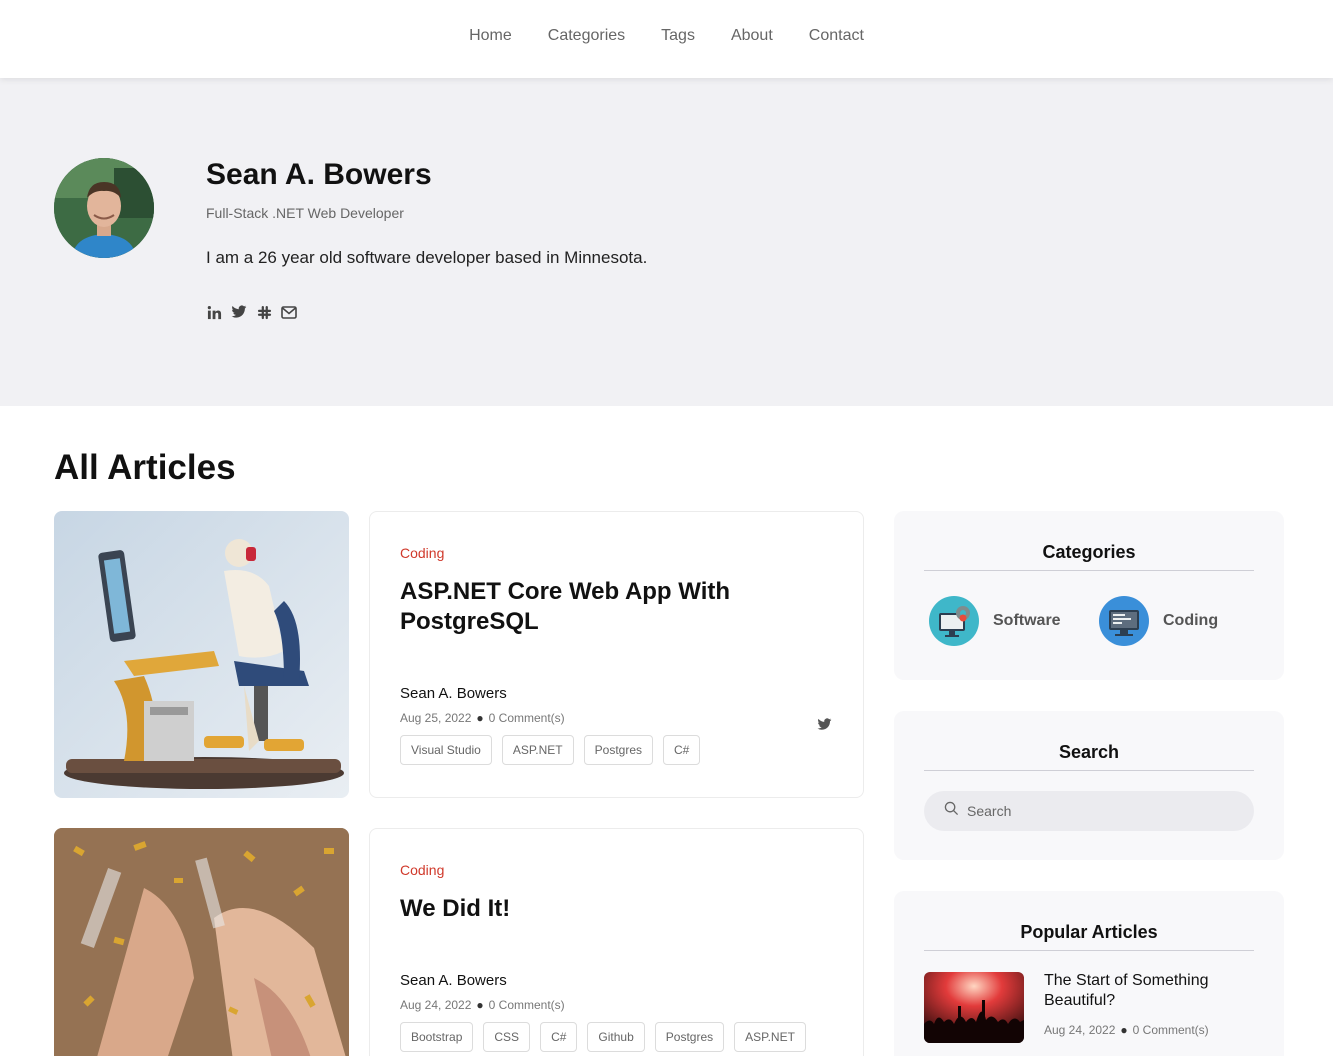  What do you see at coordinates (616, 1037) in the screenshot?
I see `tag-link: Github` at bounding box center [616, 1037].